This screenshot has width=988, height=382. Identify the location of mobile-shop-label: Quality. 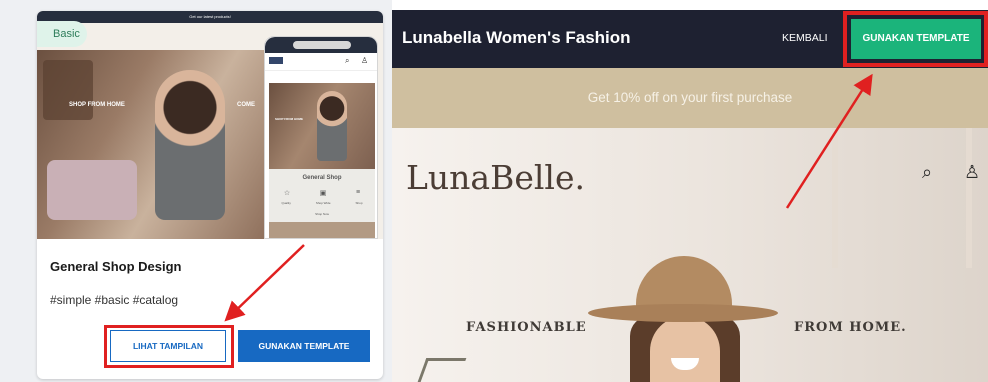
(286, 203).